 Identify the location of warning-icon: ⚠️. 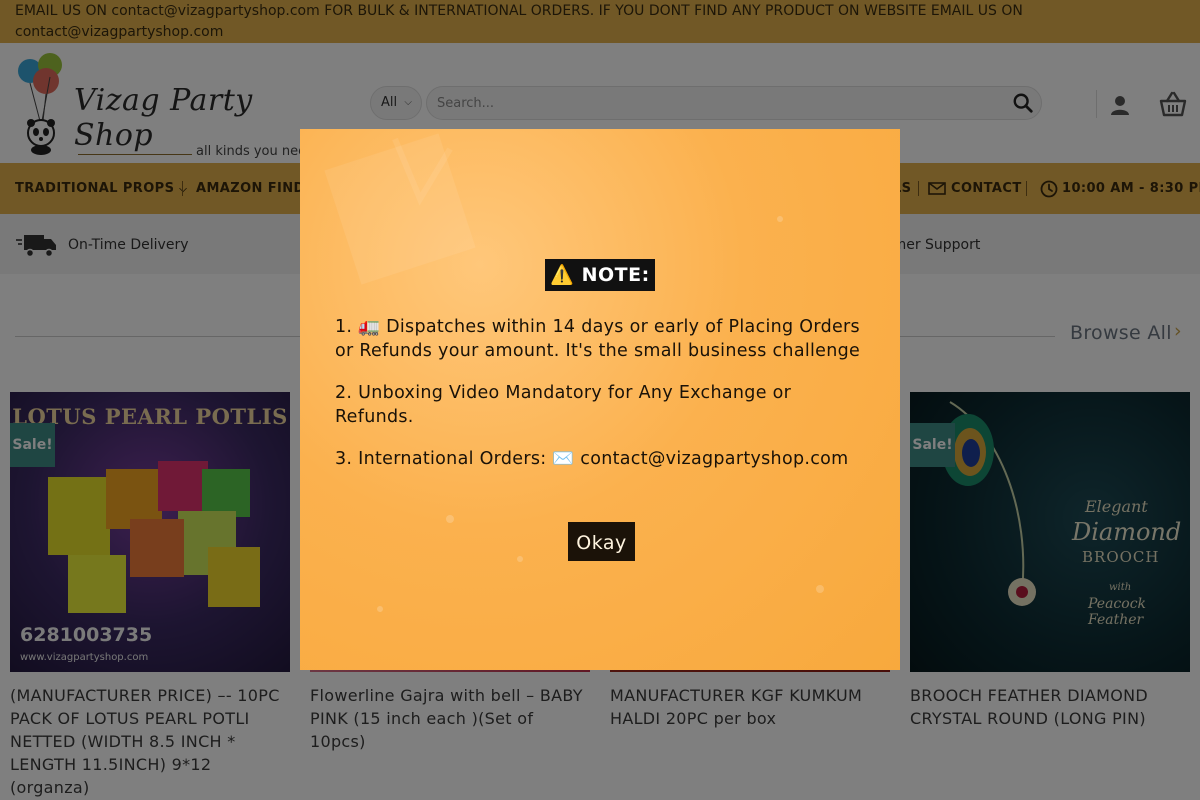
(562, 275).